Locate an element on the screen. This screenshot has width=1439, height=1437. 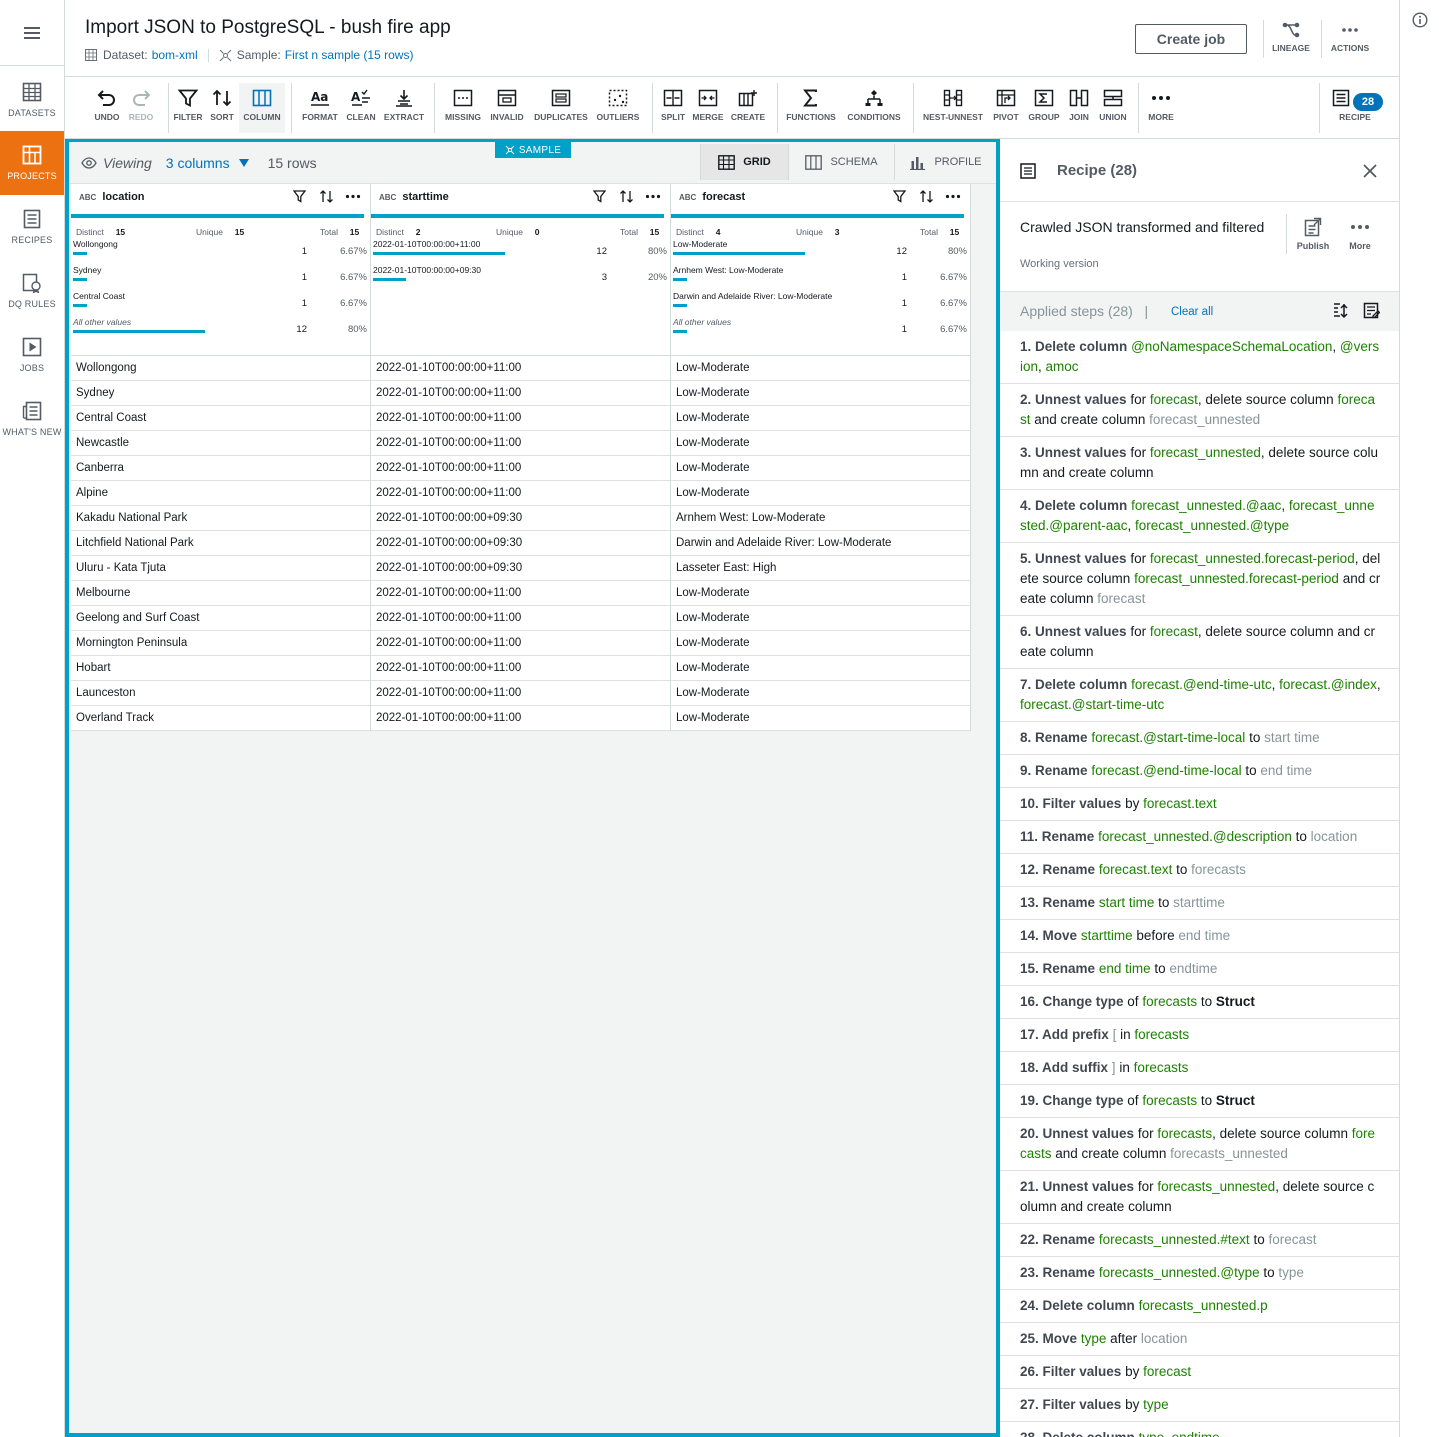
column-menu-button is located at coordinates (653, 196).